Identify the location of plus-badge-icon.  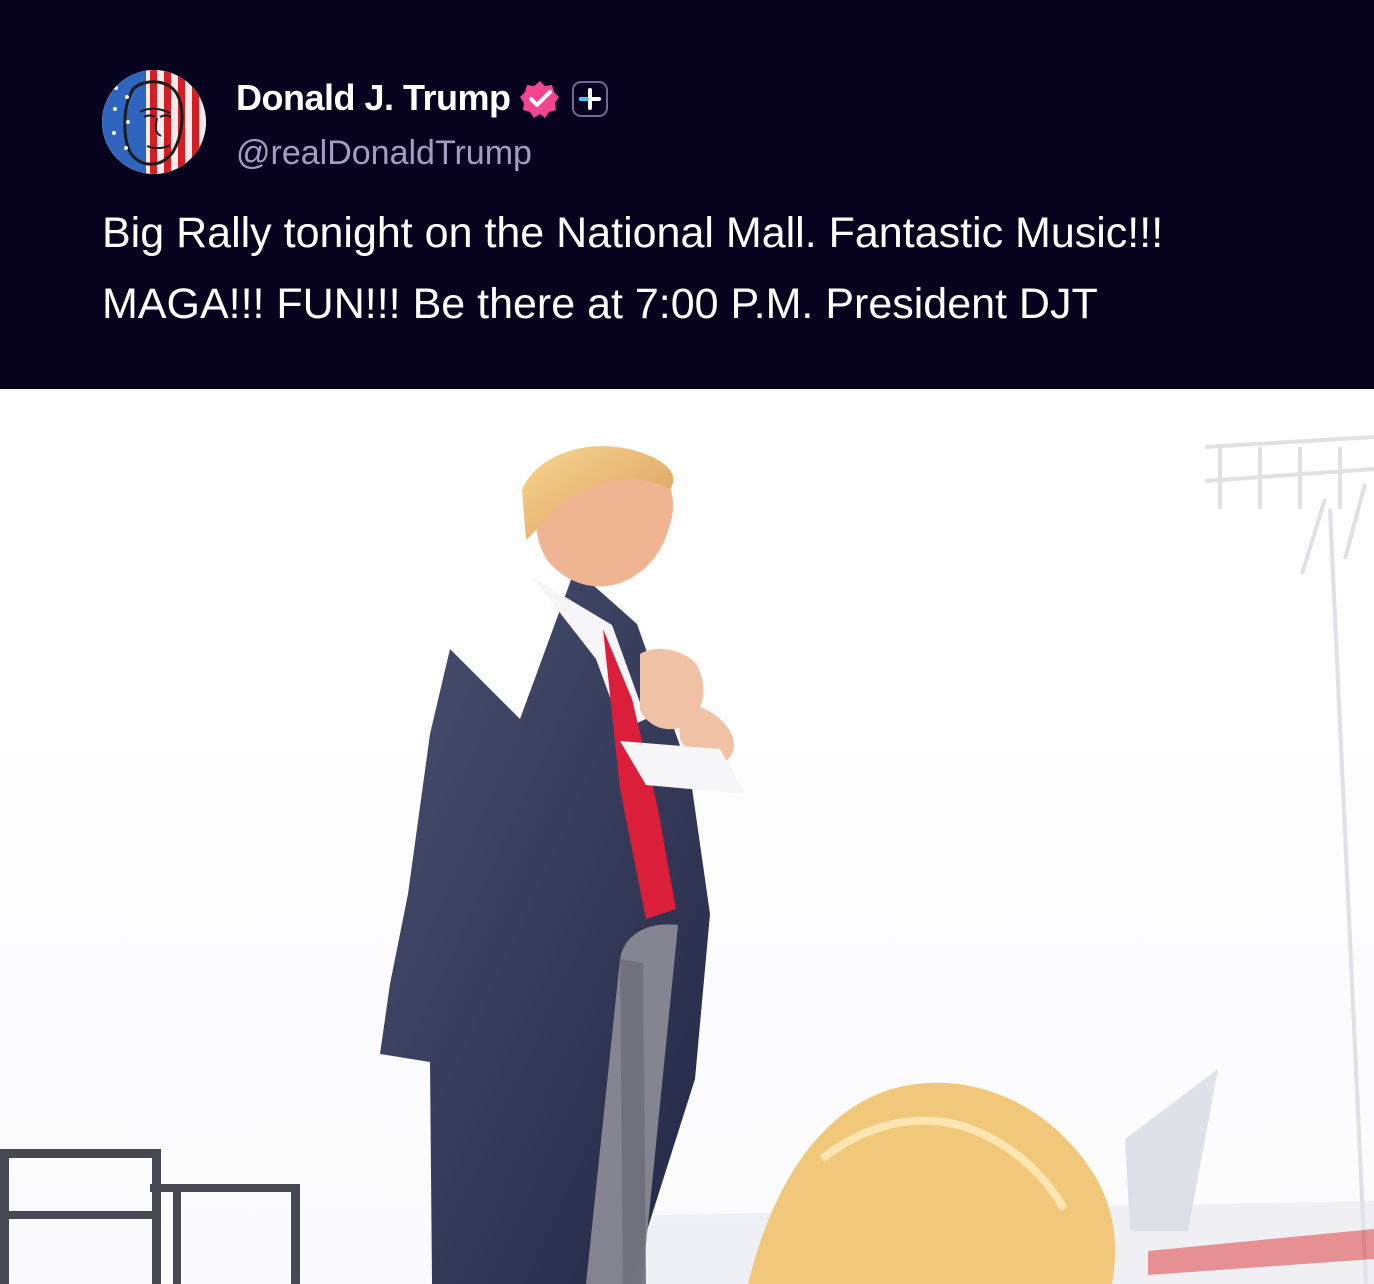
(590, 99).